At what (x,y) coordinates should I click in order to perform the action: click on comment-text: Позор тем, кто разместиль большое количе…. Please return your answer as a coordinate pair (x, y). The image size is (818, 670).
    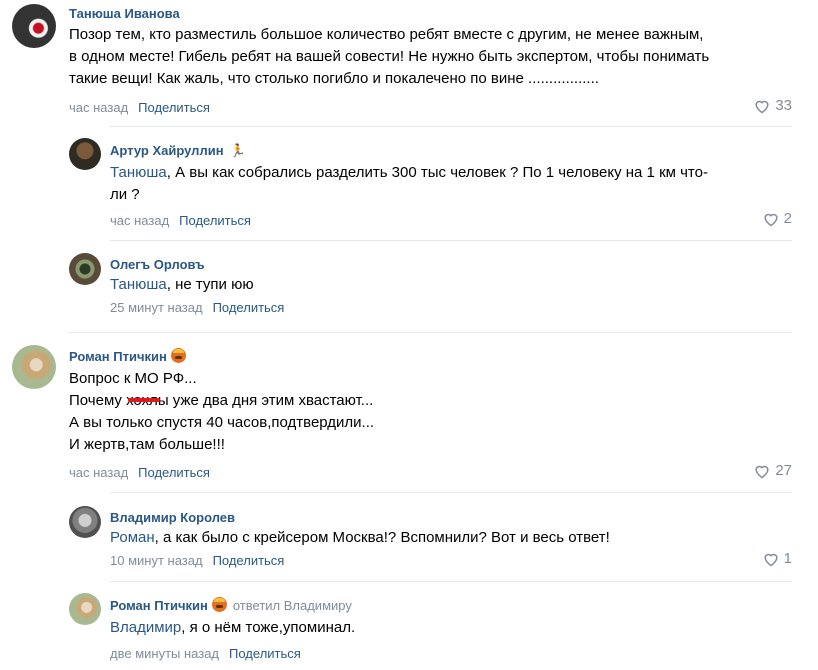
    Looking at the image, I should click on (389, 56).